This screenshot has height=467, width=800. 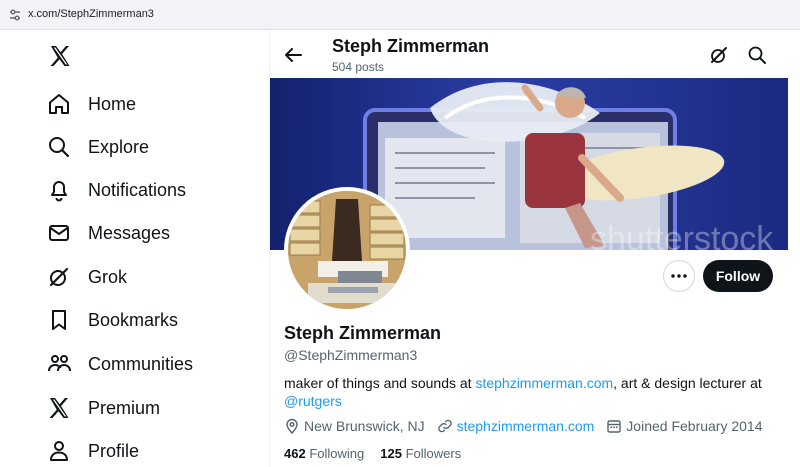 I want to click on header-title: Steph Zimmerman, so click(x=411, y=46).